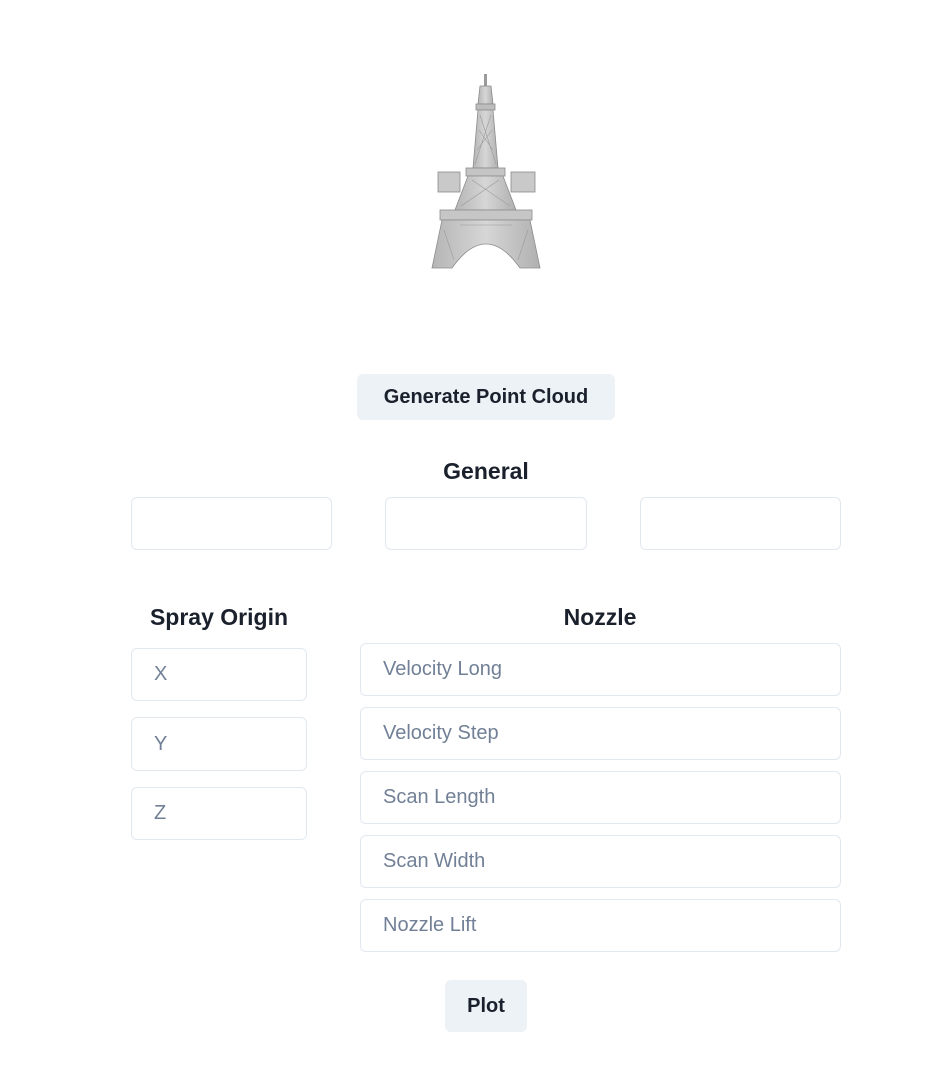 This screenshot has height=1084, width=946. I want to click on eiffel-tower-icon, so click(486, 171).